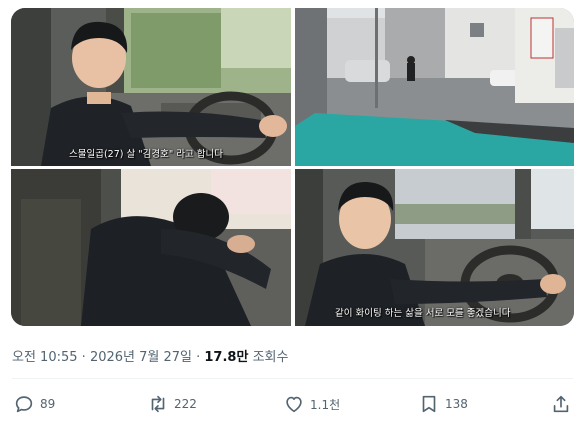 The image size is (585, 424). I want to click on retweet-button: 222, so click(172, 404).